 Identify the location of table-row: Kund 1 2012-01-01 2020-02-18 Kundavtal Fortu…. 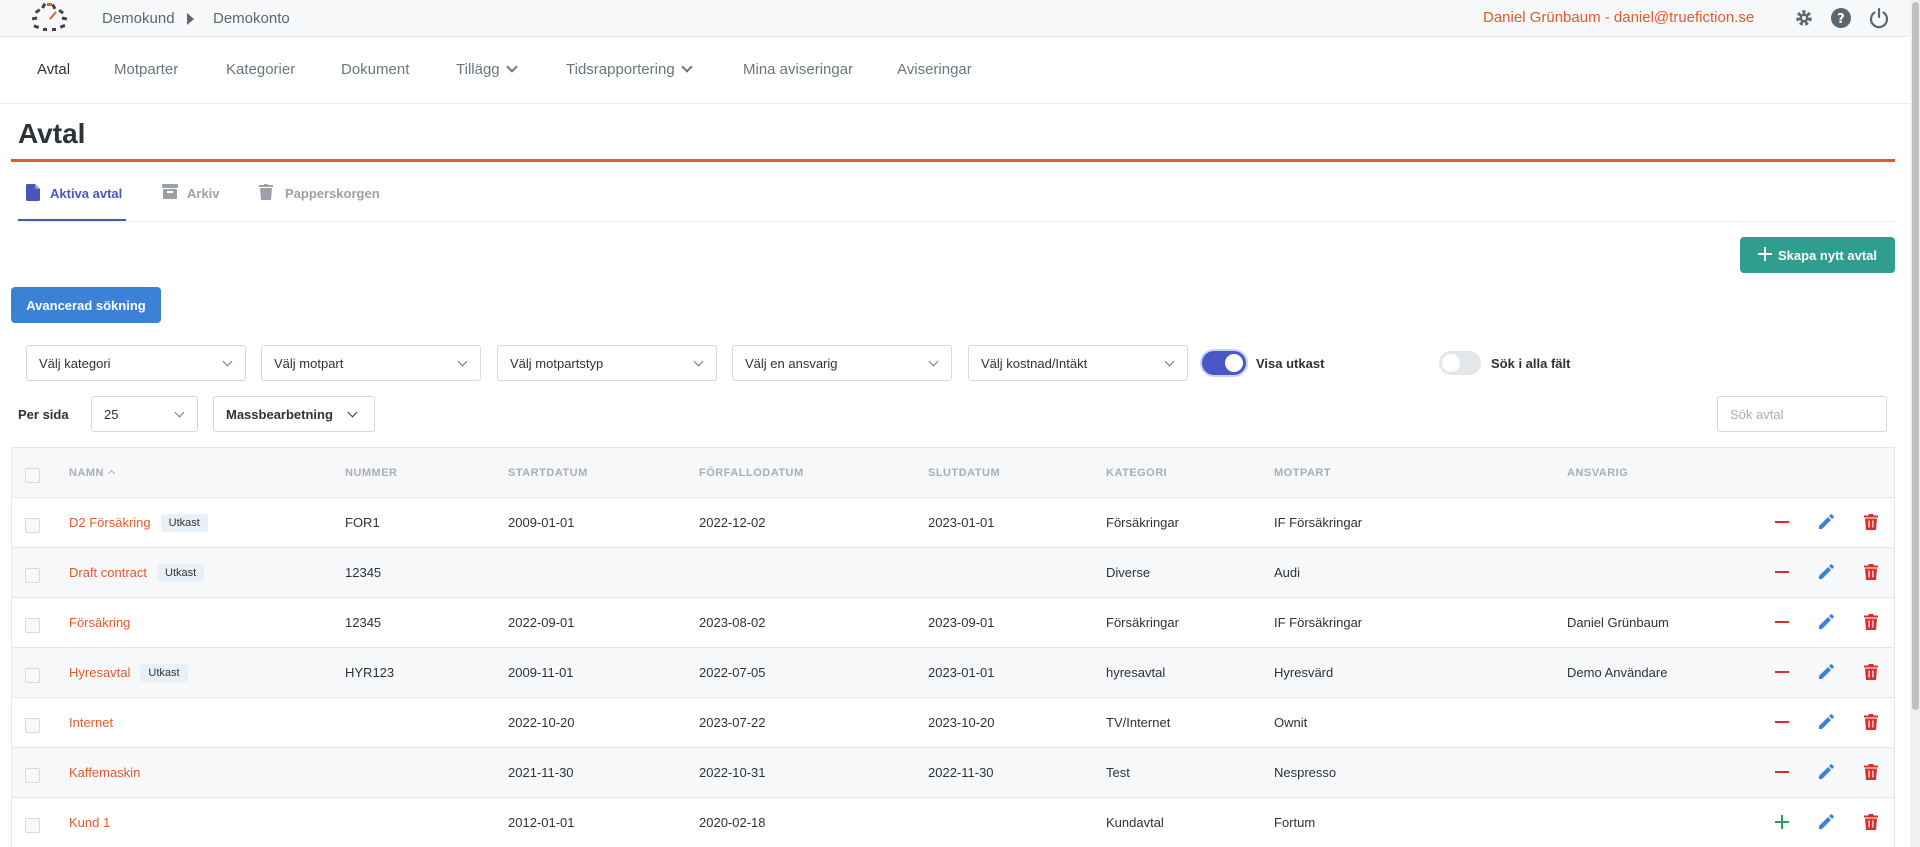
(953, 822).